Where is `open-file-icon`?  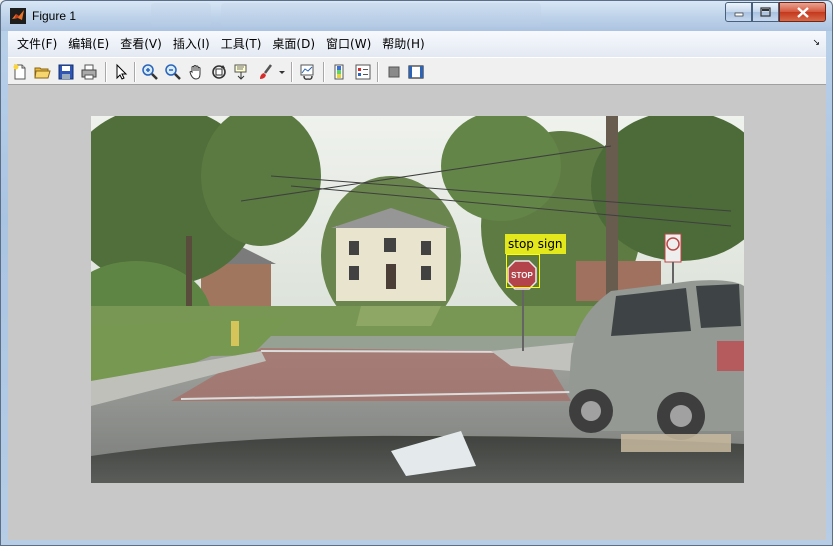 open-file-icon is located at coordinates (42, 72).